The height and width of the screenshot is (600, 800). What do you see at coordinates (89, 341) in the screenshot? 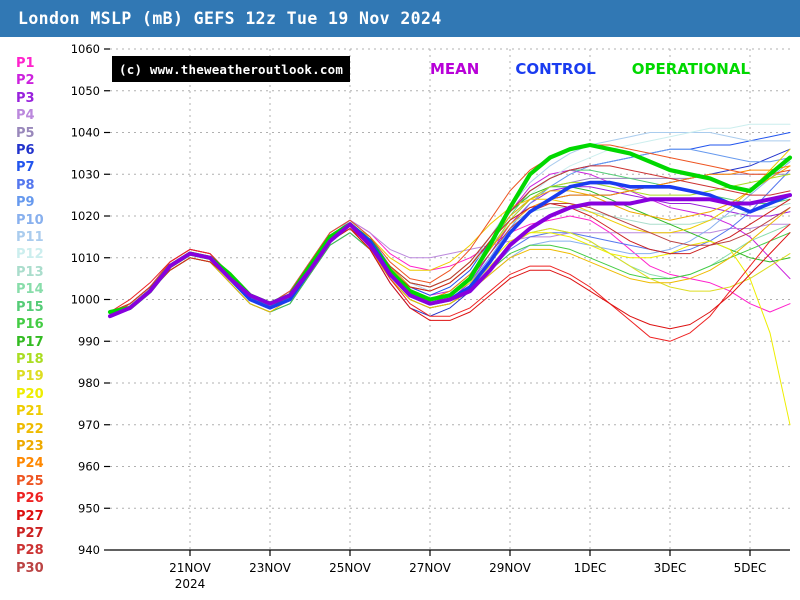
I see `y-axis-tick-label: 990` at bounding box center [89, 341].